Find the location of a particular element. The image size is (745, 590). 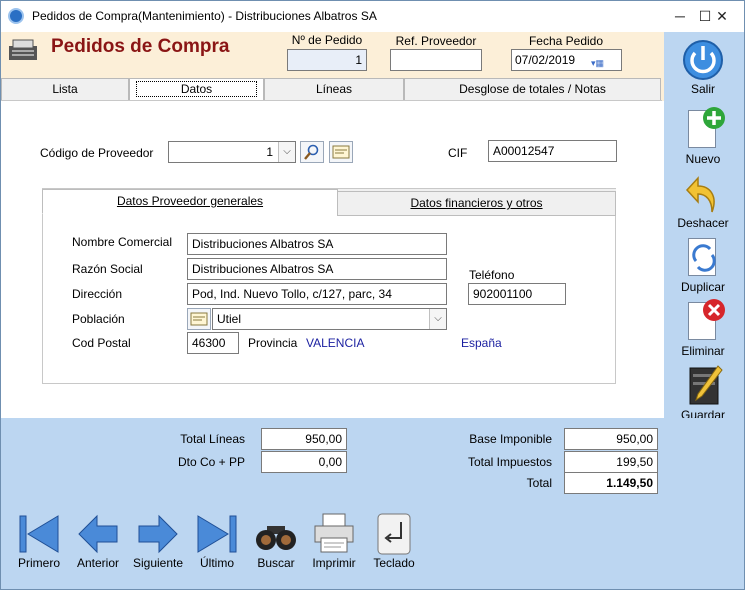

eliminar-label: Eliminar is located at coordinates (703, 351).